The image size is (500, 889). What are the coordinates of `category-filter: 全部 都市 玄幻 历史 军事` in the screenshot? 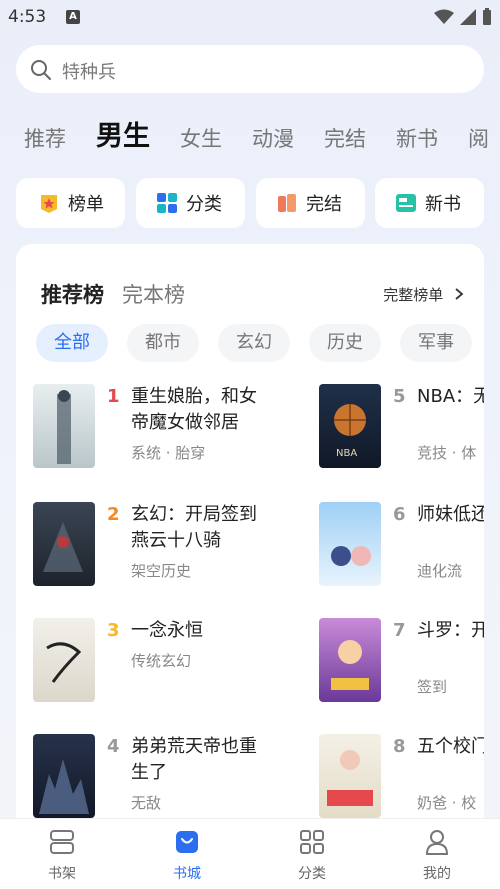 It's located at (260, 343).